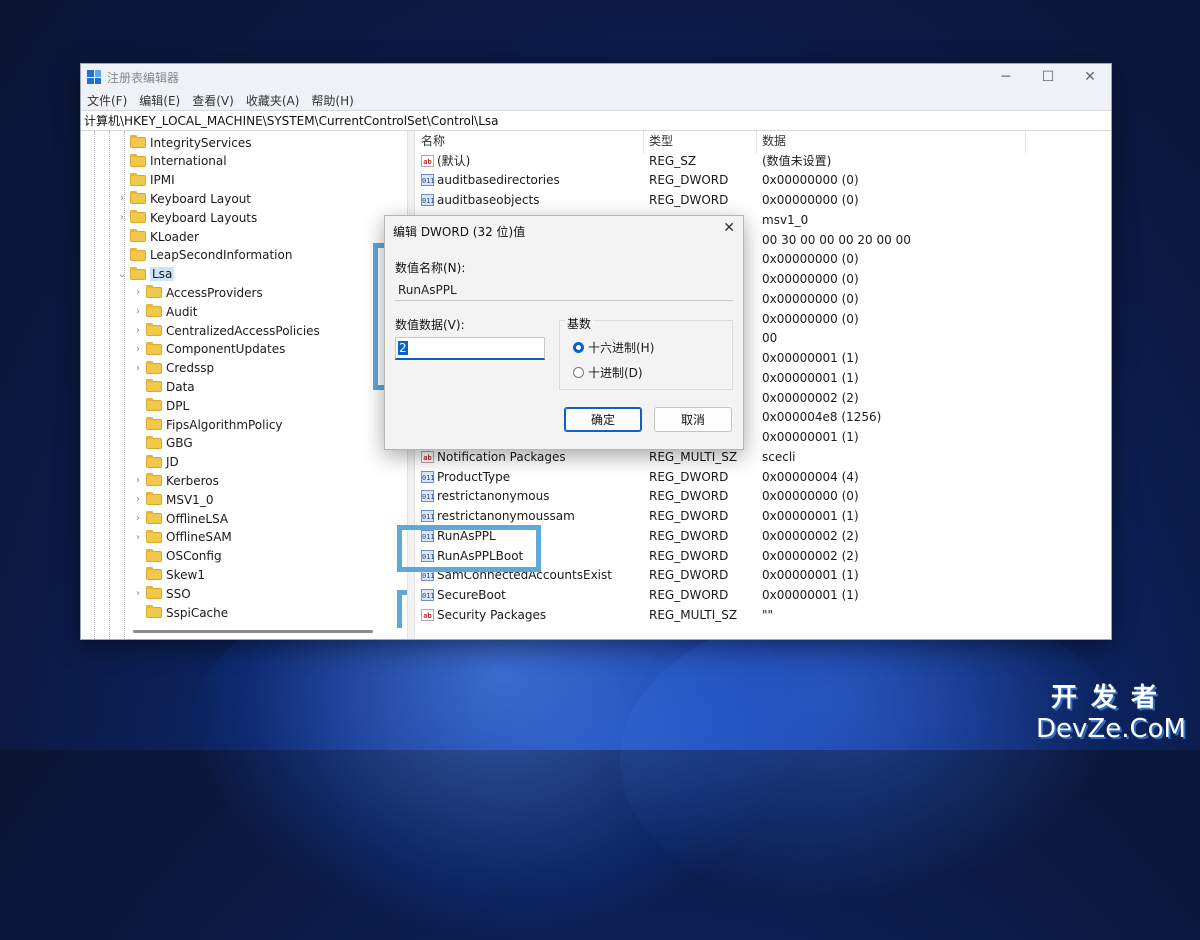  I want to click on tree-item-label: Audit, so click(182, 311).